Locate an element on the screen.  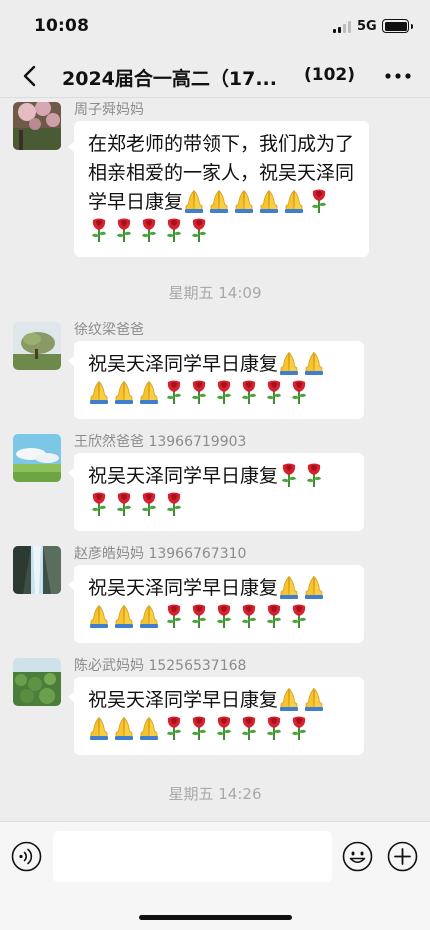
chevron-left-icon is located at coordinates (29, 76).